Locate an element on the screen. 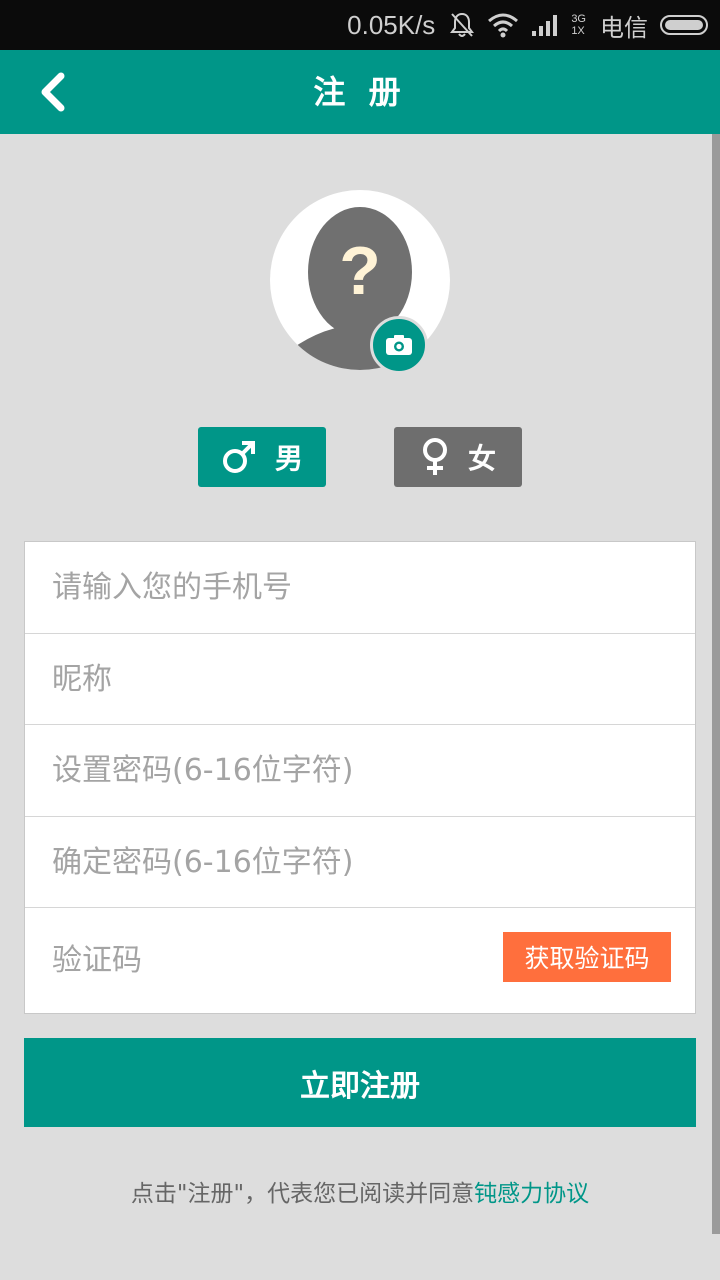  app-header: 注 册 is located at coordinates (360, 92).